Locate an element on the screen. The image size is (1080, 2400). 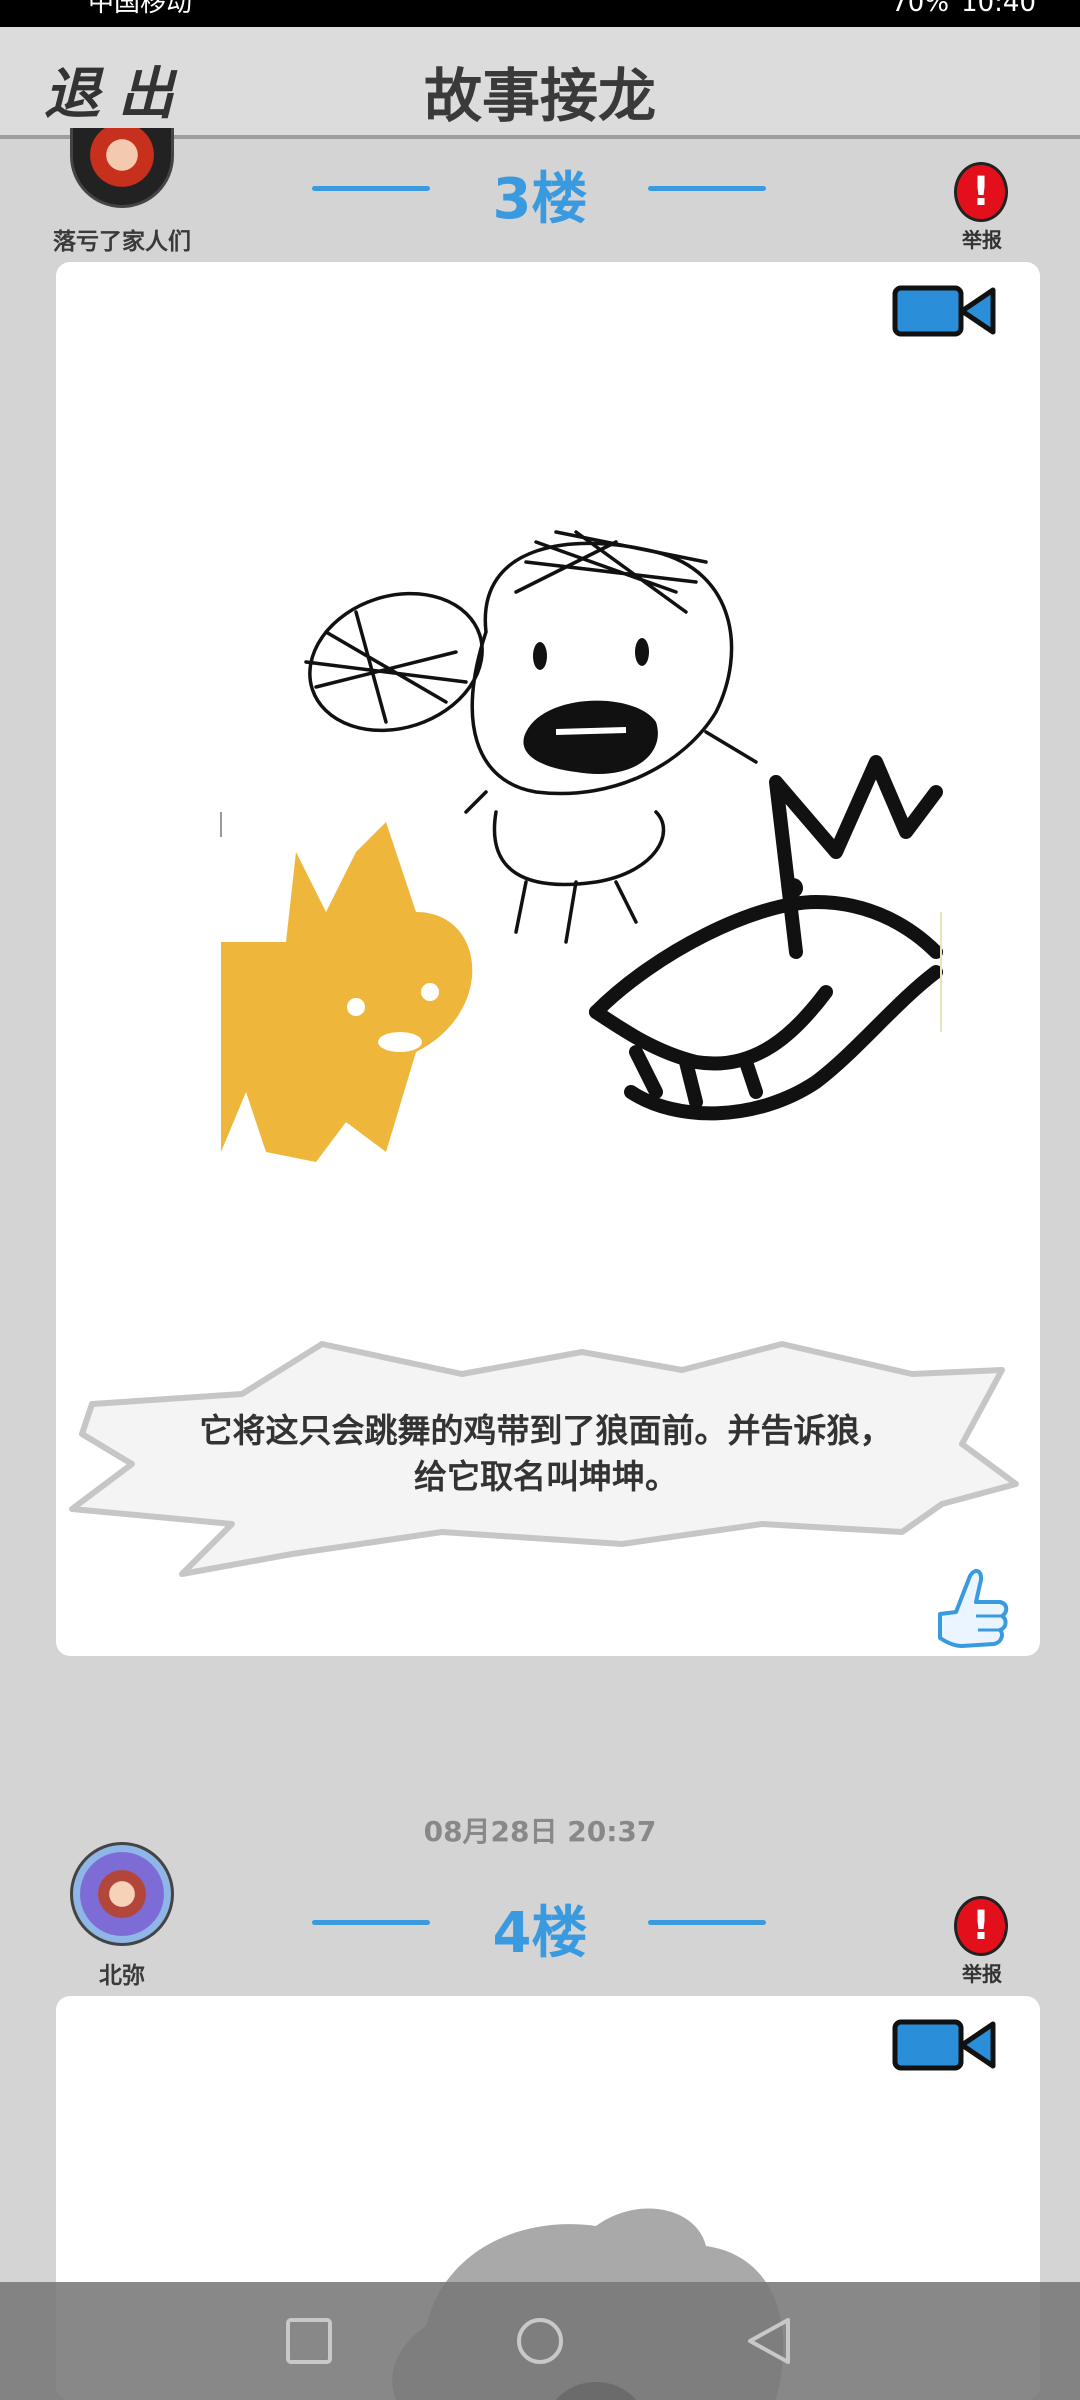
floor-number: 3楼 is located at coordinates (540, 199).